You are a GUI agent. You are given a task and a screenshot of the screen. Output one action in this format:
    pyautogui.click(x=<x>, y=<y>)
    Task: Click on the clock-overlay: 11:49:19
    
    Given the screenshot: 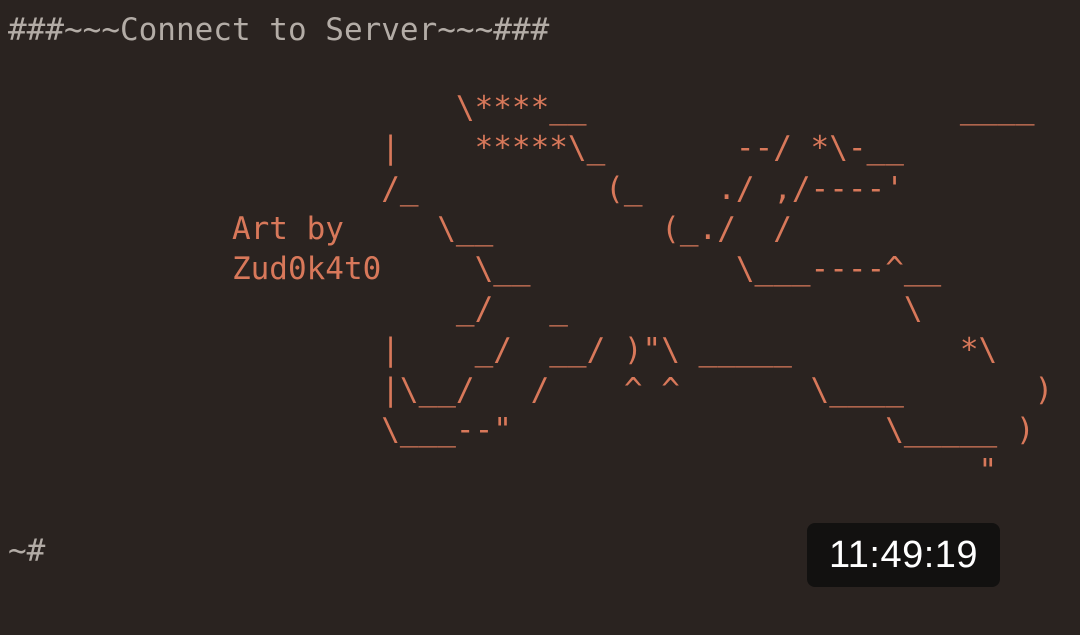 What is the action you would take?
    pyautogui.click(x=903, y=555)
    